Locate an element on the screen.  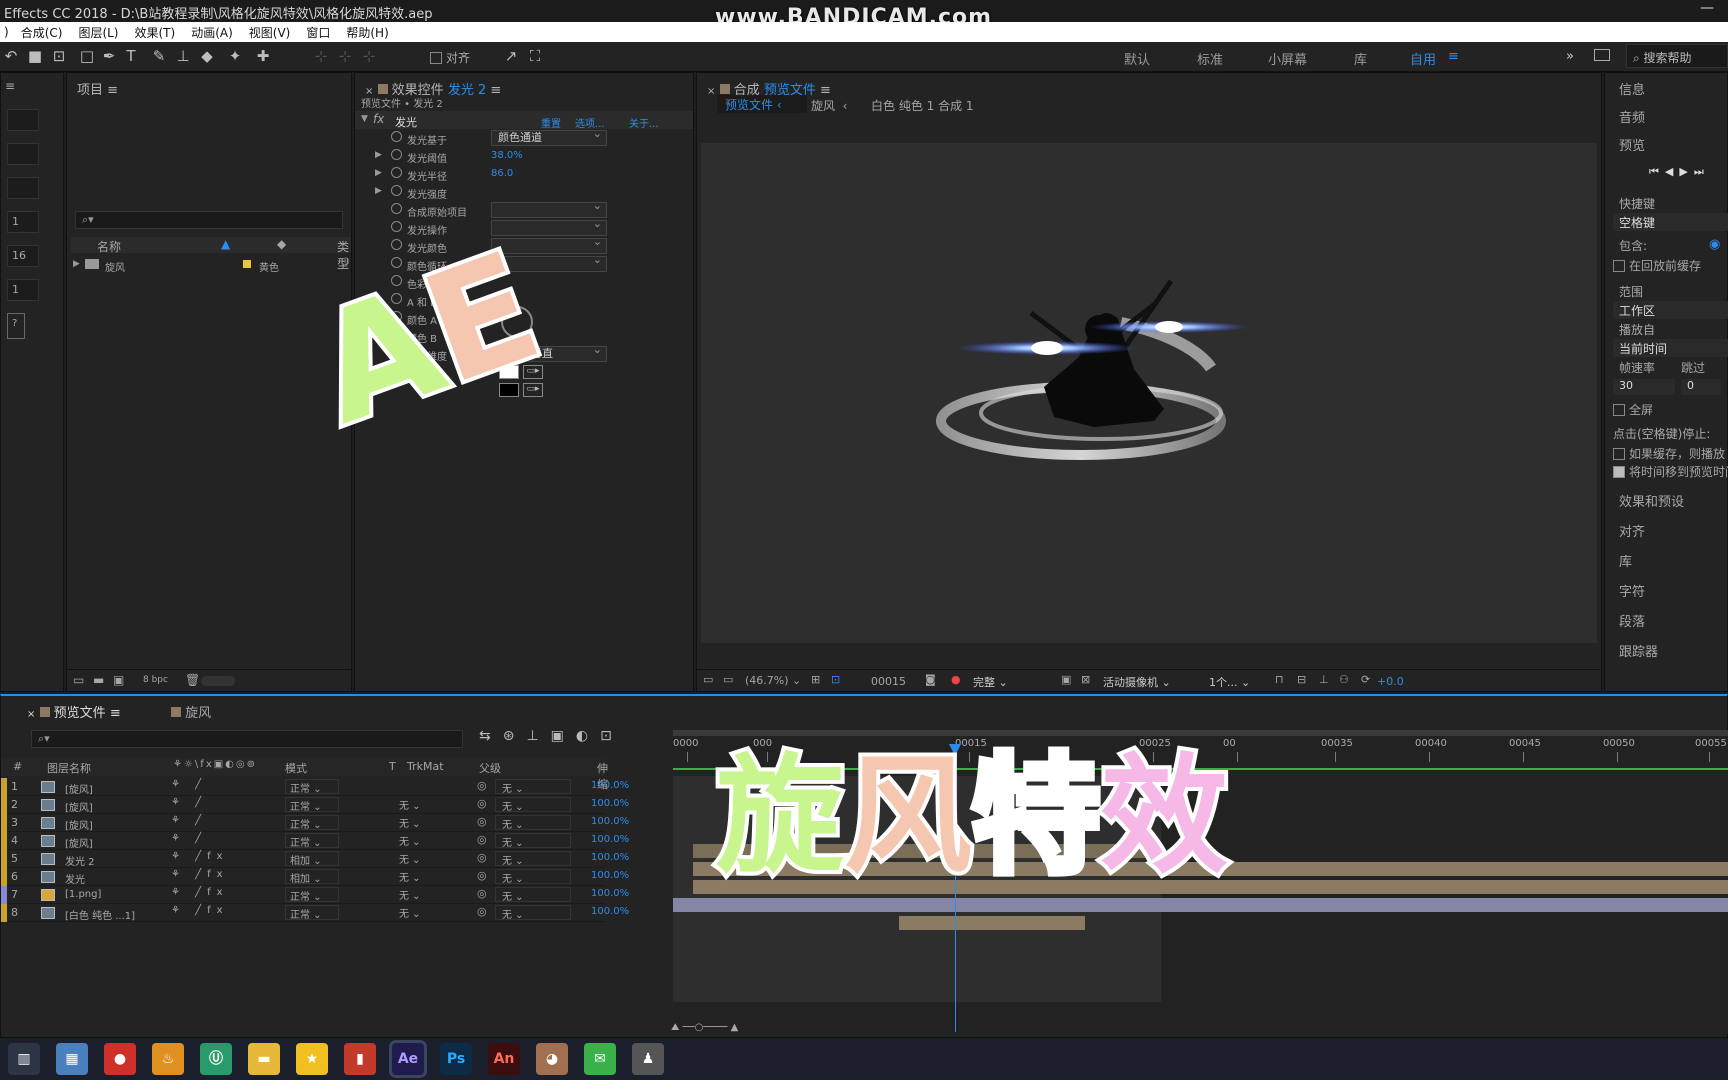
info-panel-tab: 信息 is located at coordinates (1632, 88).